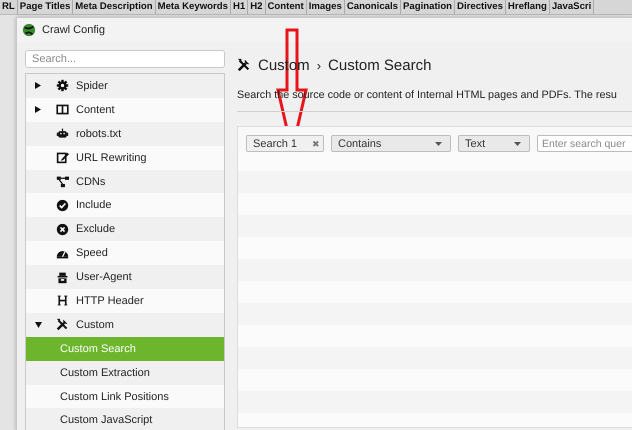 The height and width of the screenshot is (430, 632). What do you see at coordinates (62, 205) in the screenshot?
I see `check-icon` at bounding box center [62, 205].